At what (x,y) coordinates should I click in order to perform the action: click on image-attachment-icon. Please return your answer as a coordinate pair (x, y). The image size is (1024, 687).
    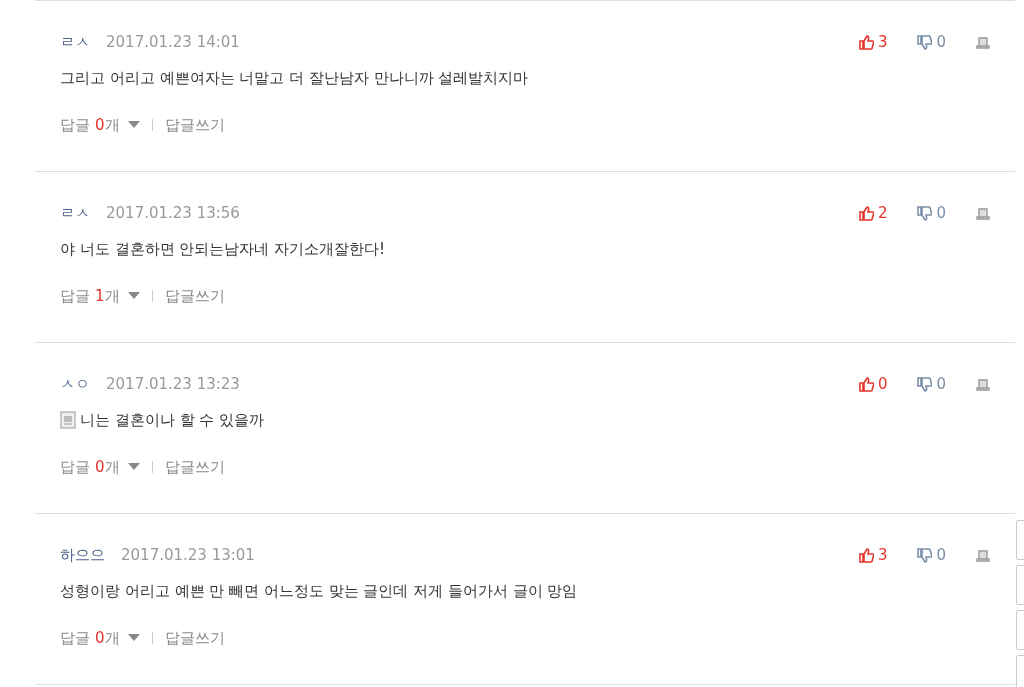
    Looking at the image, I should click on (68, 420).